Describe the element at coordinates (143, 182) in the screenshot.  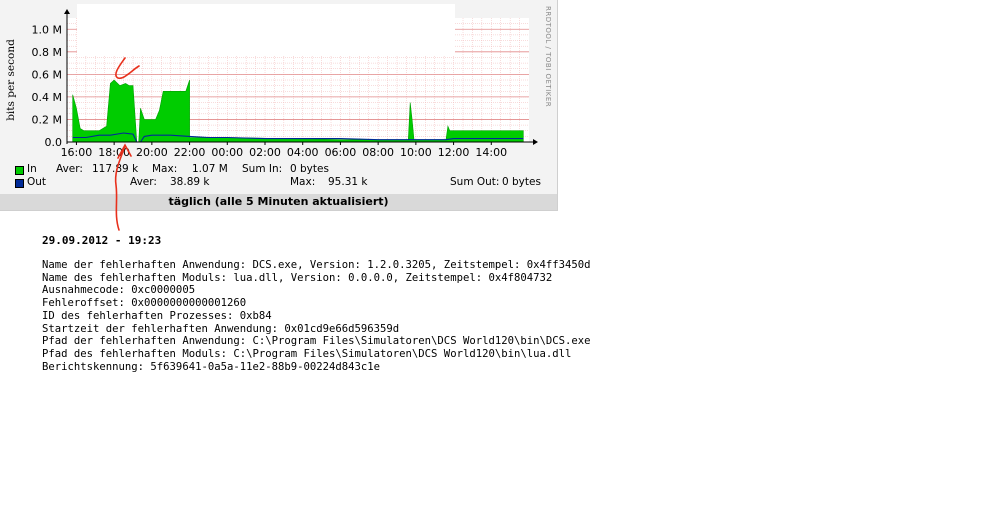
I see `legend-out-aver-label: Aver:` at that location.